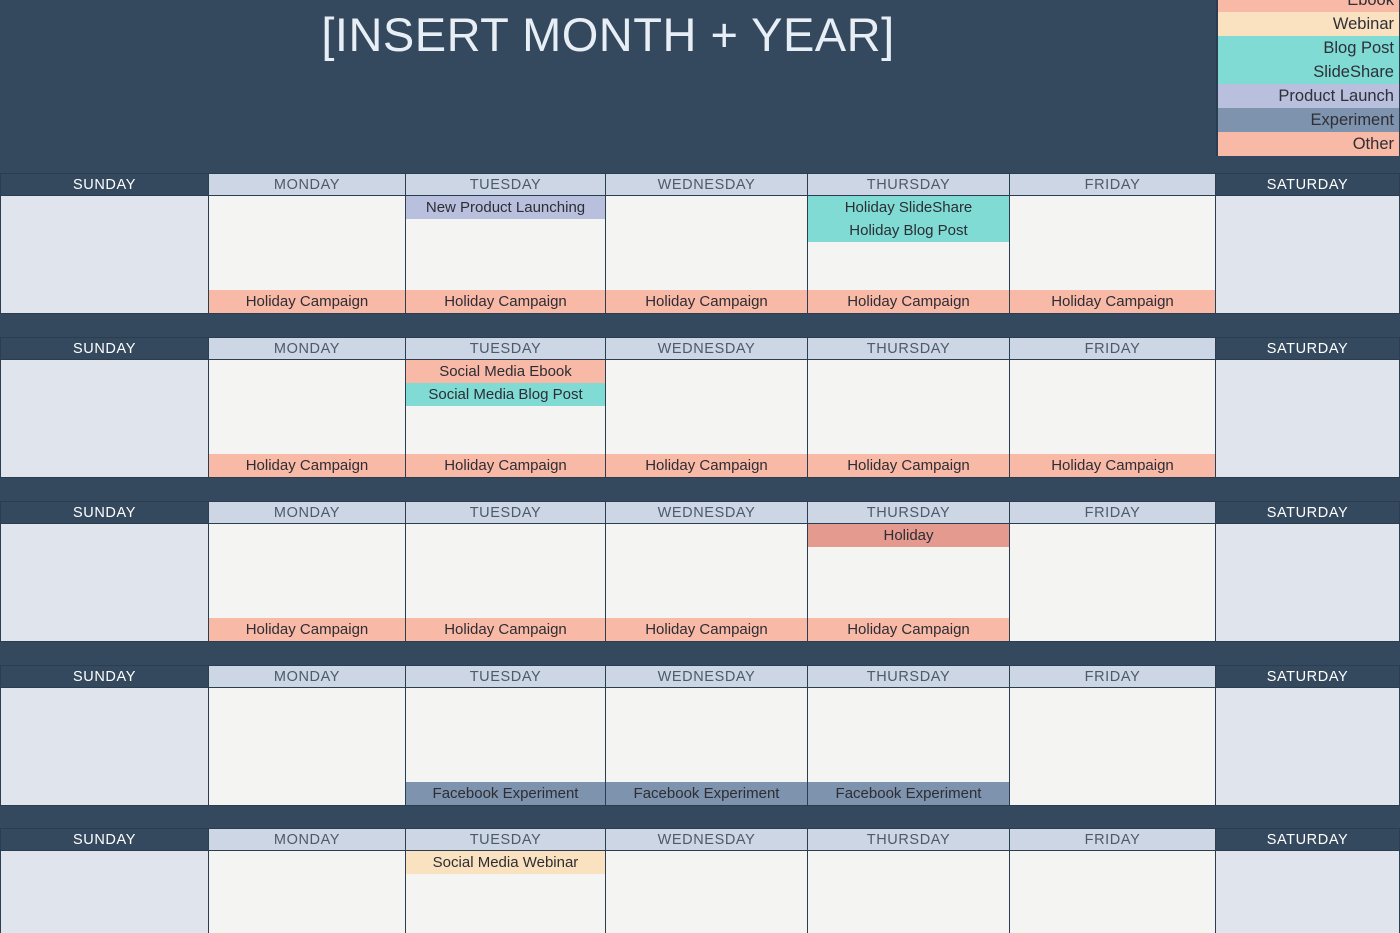 This screenshot has width=1400, height=933. I want to click on day-cell-thursday: Facebook Experiment, so click(909, 747).